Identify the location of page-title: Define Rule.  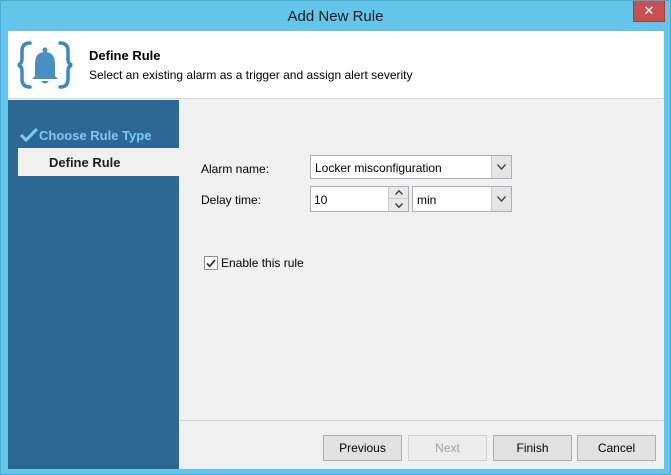
(125, 55).